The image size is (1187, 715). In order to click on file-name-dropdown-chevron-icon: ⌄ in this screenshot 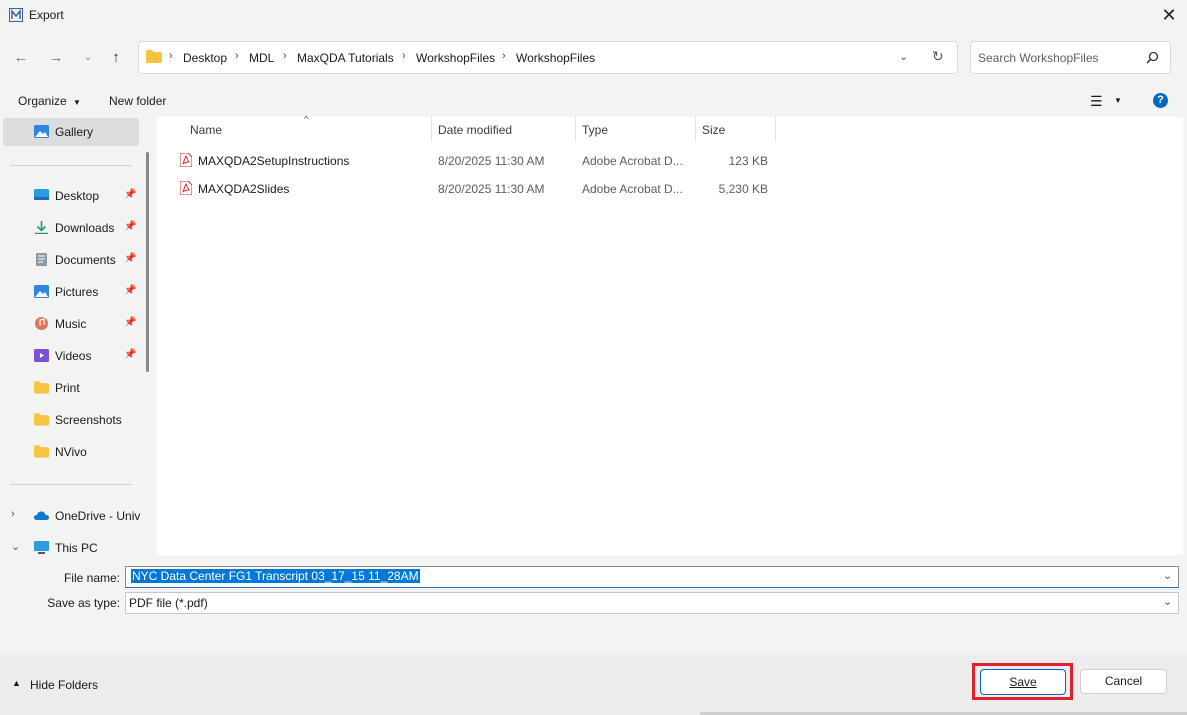, I will do `click(1167, 575)`.